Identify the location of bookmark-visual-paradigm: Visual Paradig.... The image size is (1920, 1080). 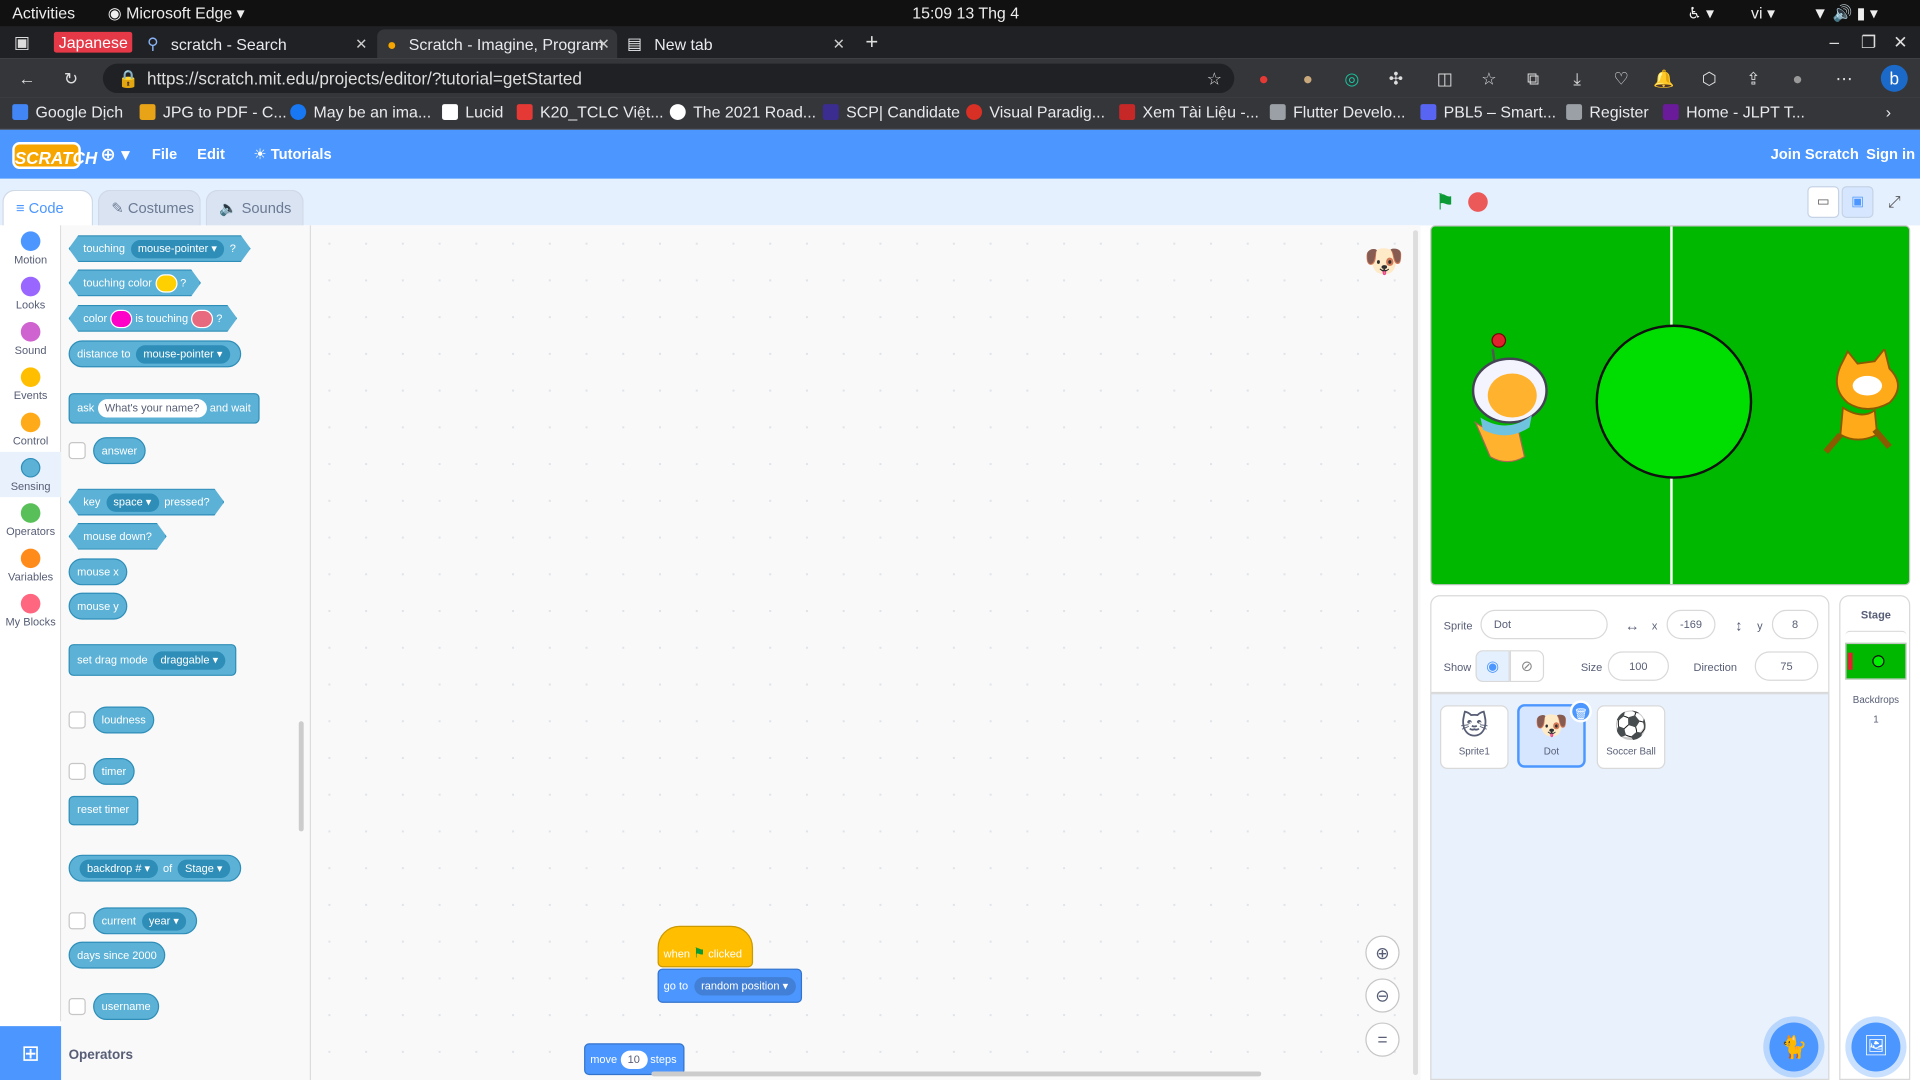
(1035, 112).